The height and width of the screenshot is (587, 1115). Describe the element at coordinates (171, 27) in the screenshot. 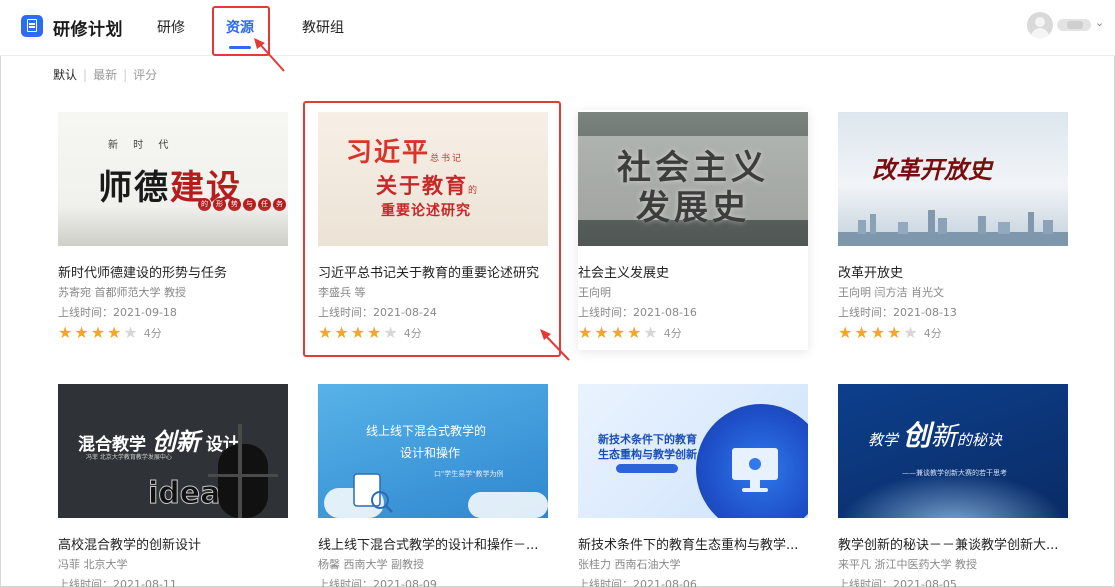

I see `nav-tab-training: 研修` at that location.